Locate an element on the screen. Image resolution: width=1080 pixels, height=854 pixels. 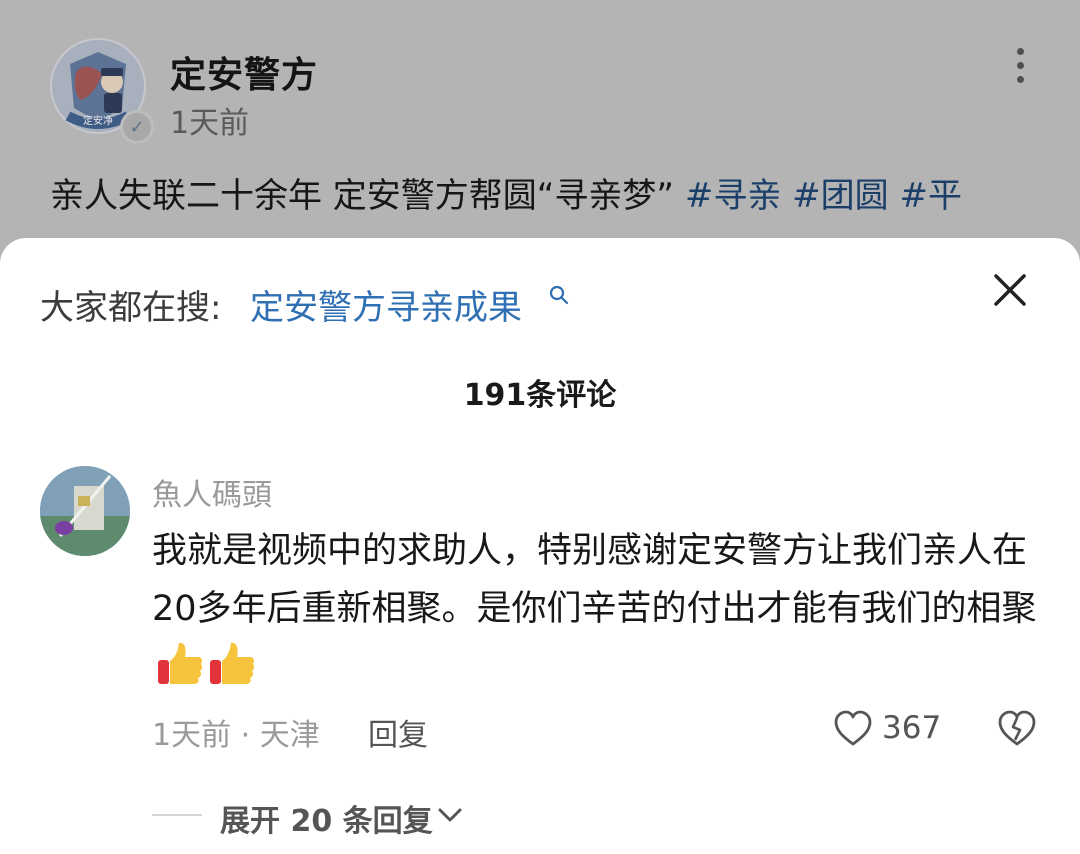
chevron-down-icon is located at coordinates (450, 815).